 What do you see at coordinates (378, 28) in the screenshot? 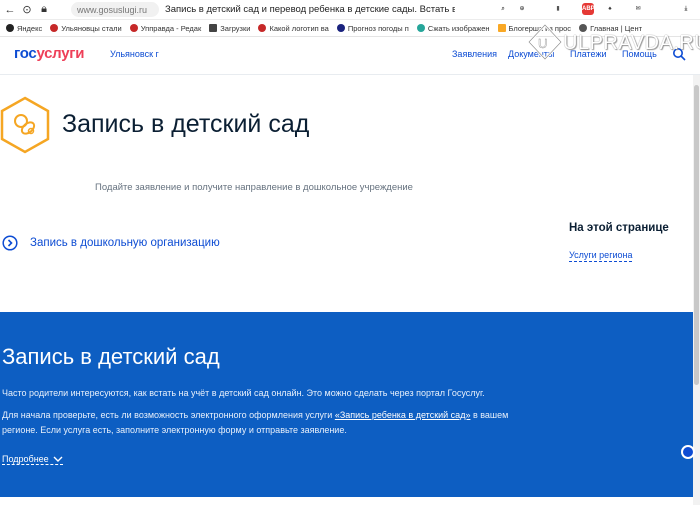
I see `bookmark-label: Прогноз погоды п` at bounding box center [378, 28].